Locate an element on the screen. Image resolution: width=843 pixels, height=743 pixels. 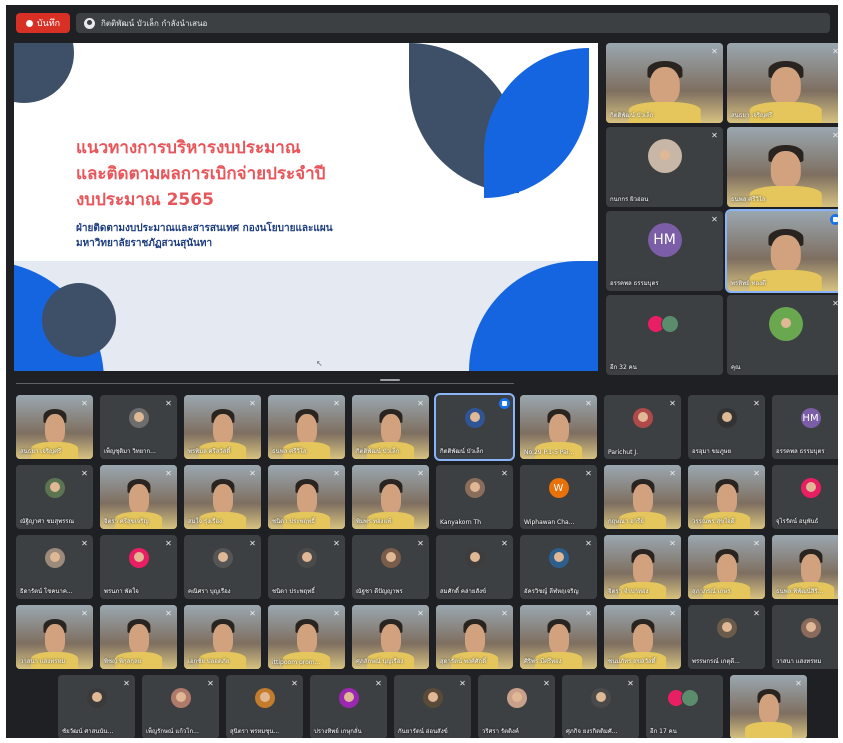
participant-name: กิตติพัฒน์ บัวเล็ก is located at coordinates (632, 115).